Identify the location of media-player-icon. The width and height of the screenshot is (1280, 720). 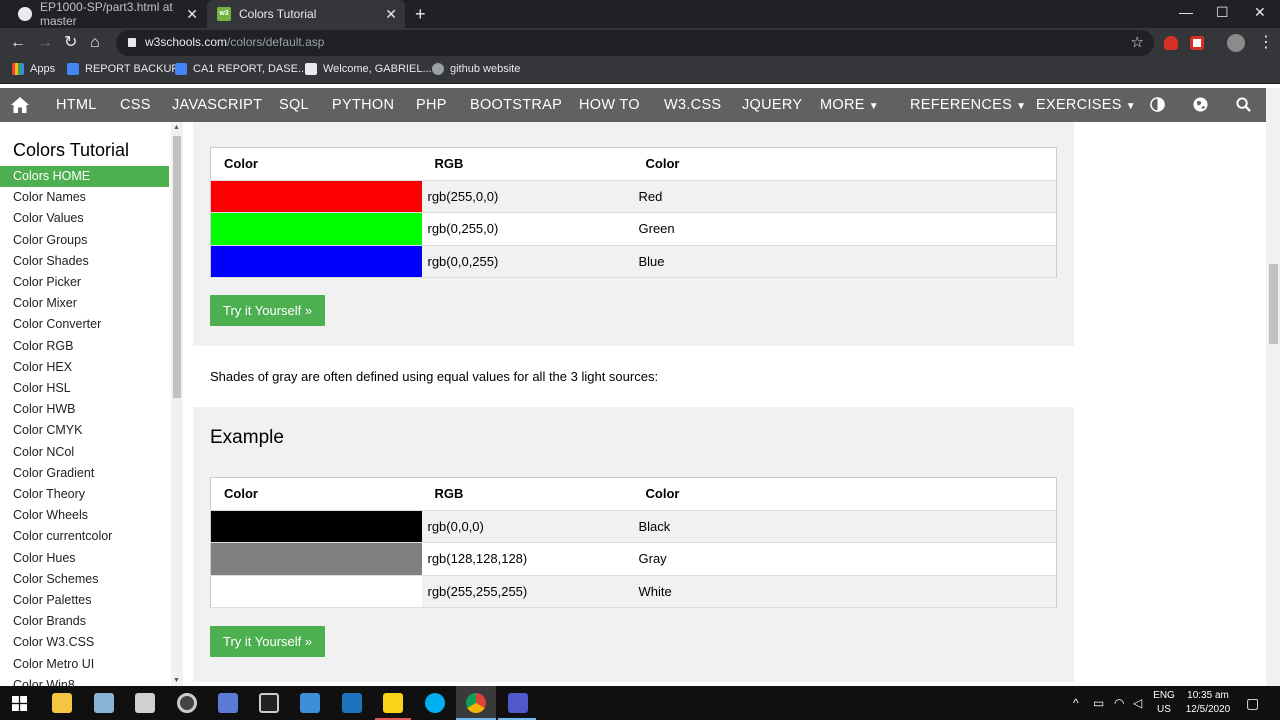
(187, 703).